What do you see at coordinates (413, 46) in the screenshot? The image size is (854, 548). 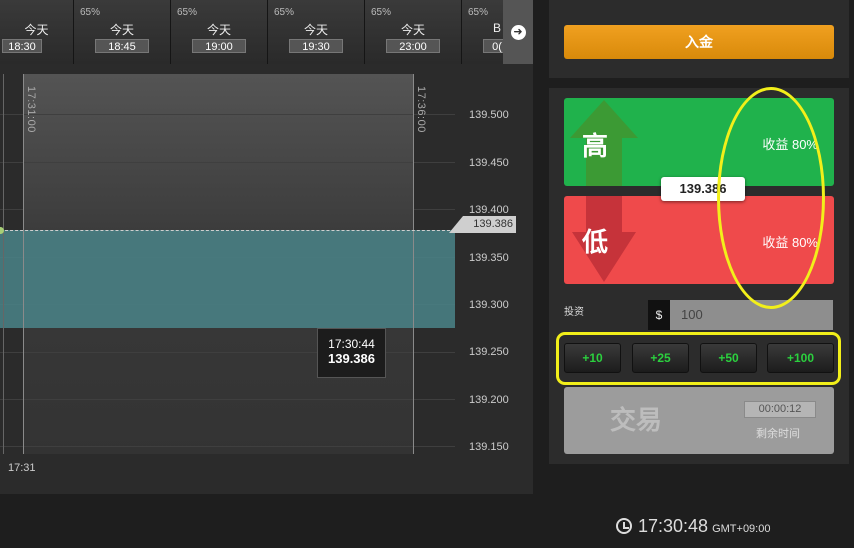 I see `expiry-tab-time: 23:00` at bounding box center [413, 46].